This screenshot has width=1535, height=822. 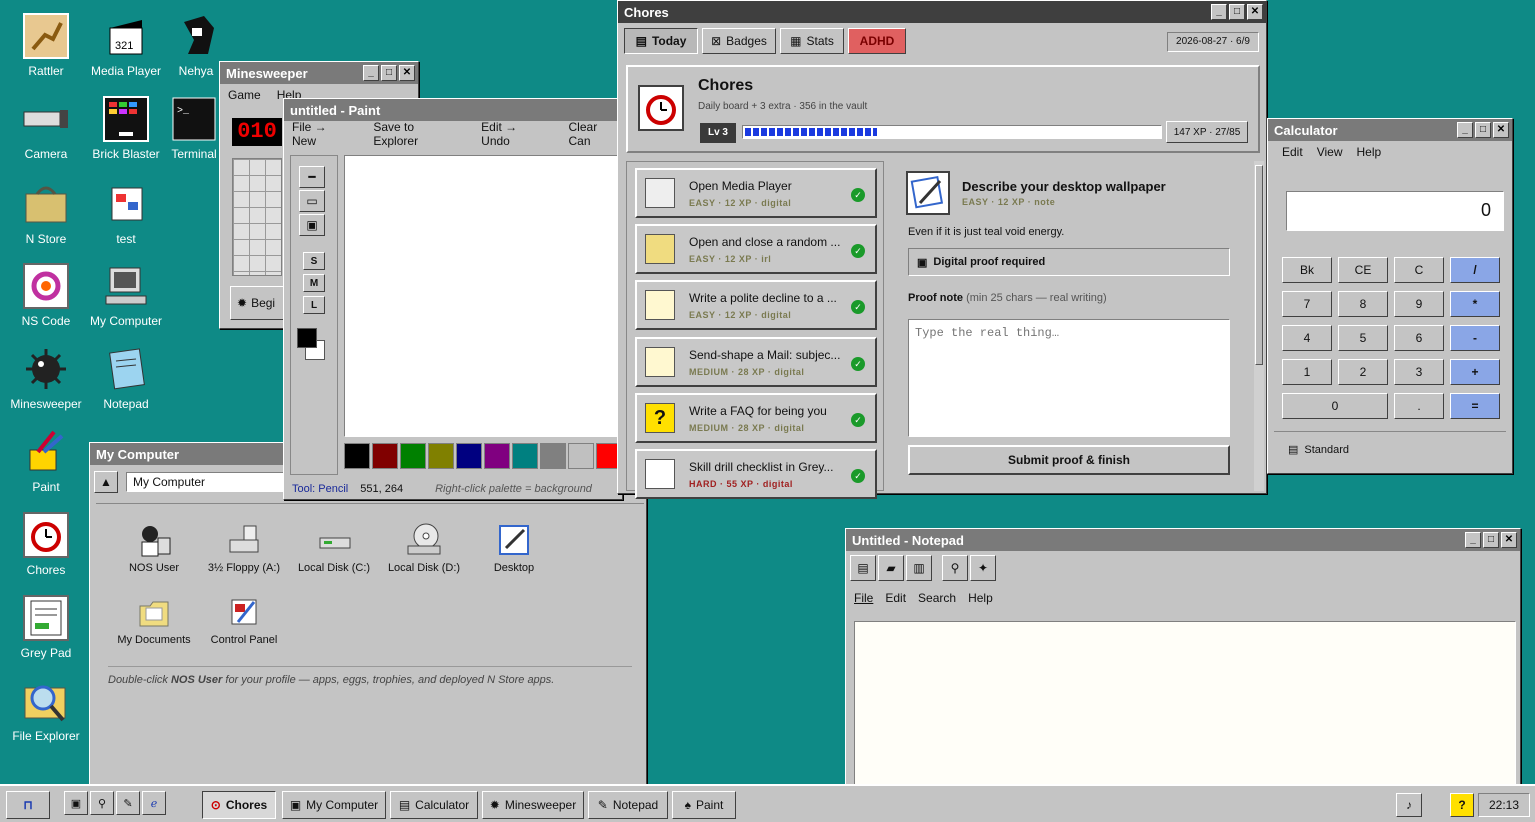 What do you see at coordinates (46, 710) in the screenshot?
I see `desktop-icon-file-explorer: File Explorer` at bounding box center [46, 710].